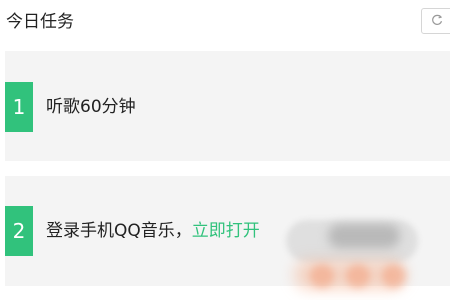  Describe the element at coordinates (19, 231) in the screenshot. I see `task-number-2: 2` at that location.